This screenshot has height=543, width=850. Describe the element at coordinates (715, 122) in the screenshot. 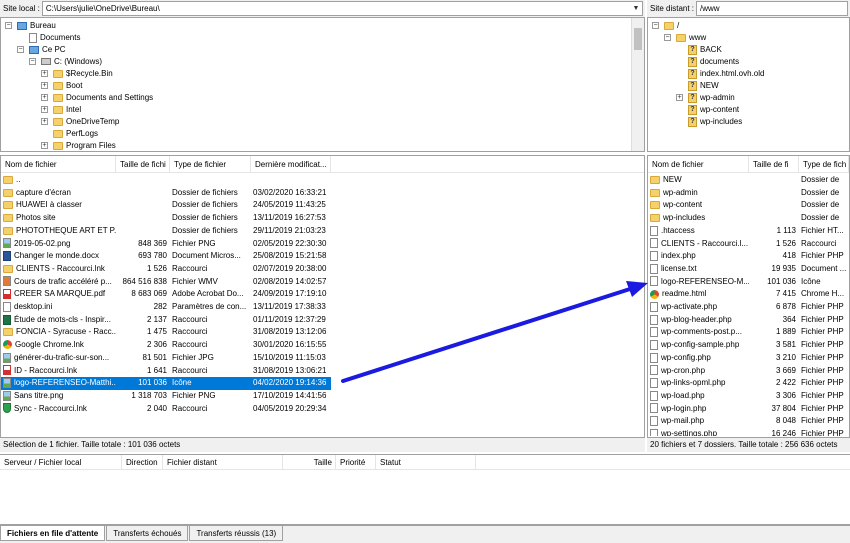

I see `remote-tree-item: ? wp-includes` at that location.